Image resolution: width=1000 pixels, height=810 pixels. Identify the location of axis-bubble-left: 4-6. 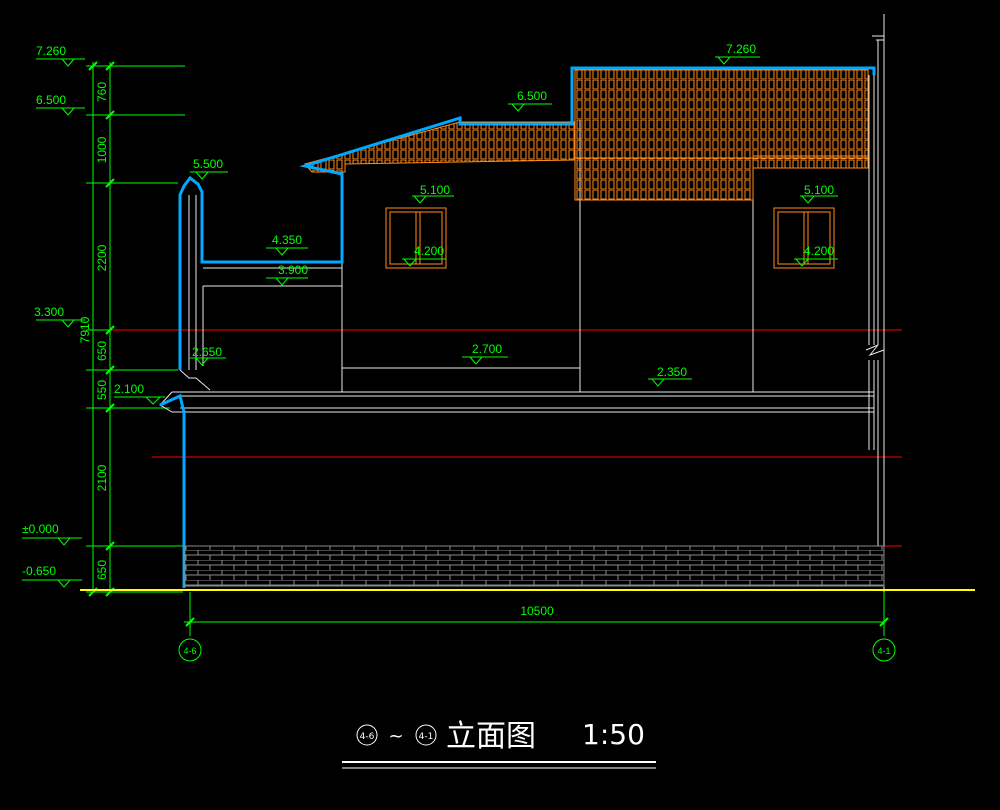
(190, 650).